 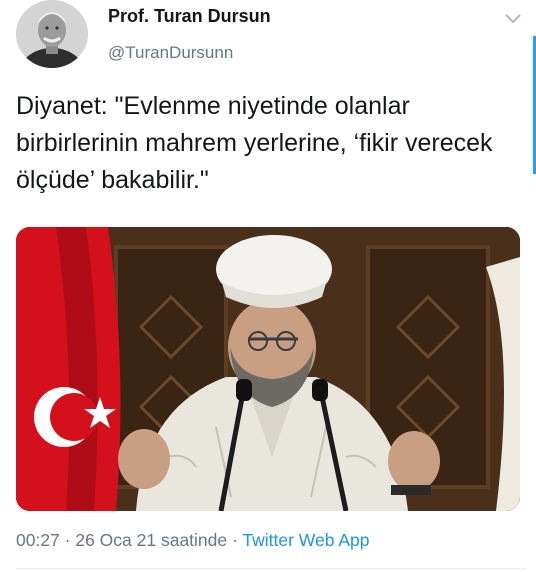 I want to click on tweet-date: 26 Oca 21 saatinde, so click(x=151, y=540).